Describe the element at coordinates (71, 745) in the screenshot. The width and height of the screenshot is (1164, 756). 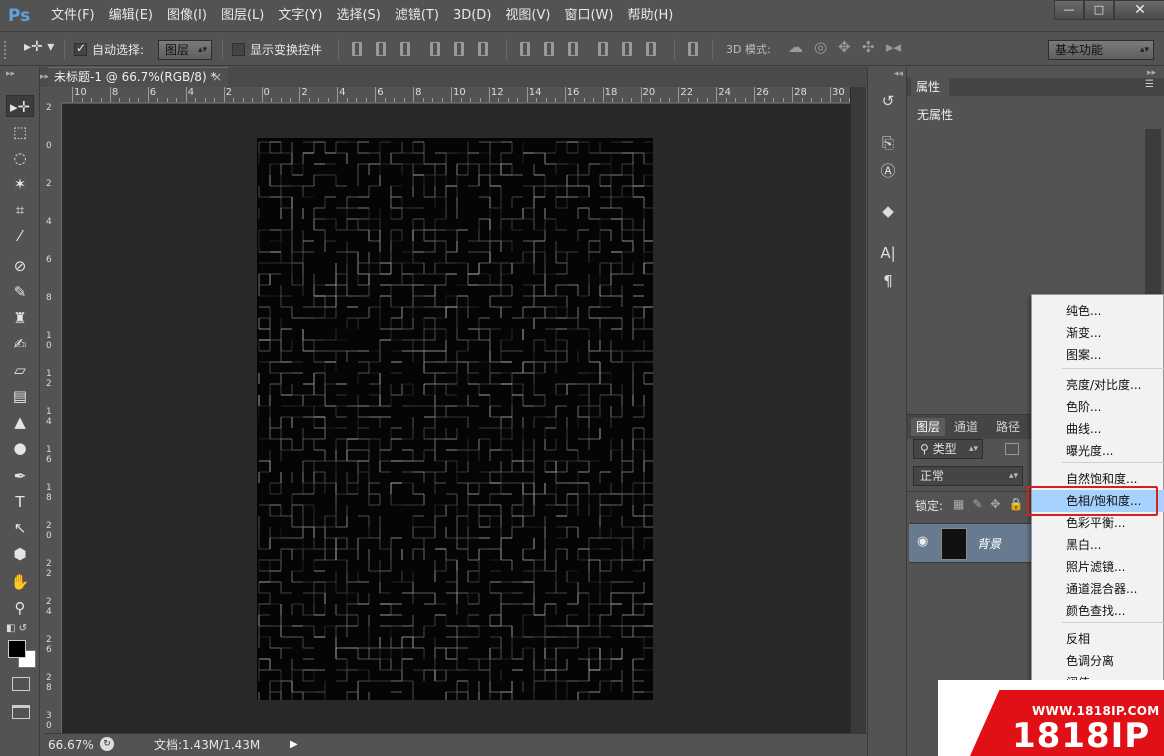
I see `zoom-level: 66.67%` at that location.